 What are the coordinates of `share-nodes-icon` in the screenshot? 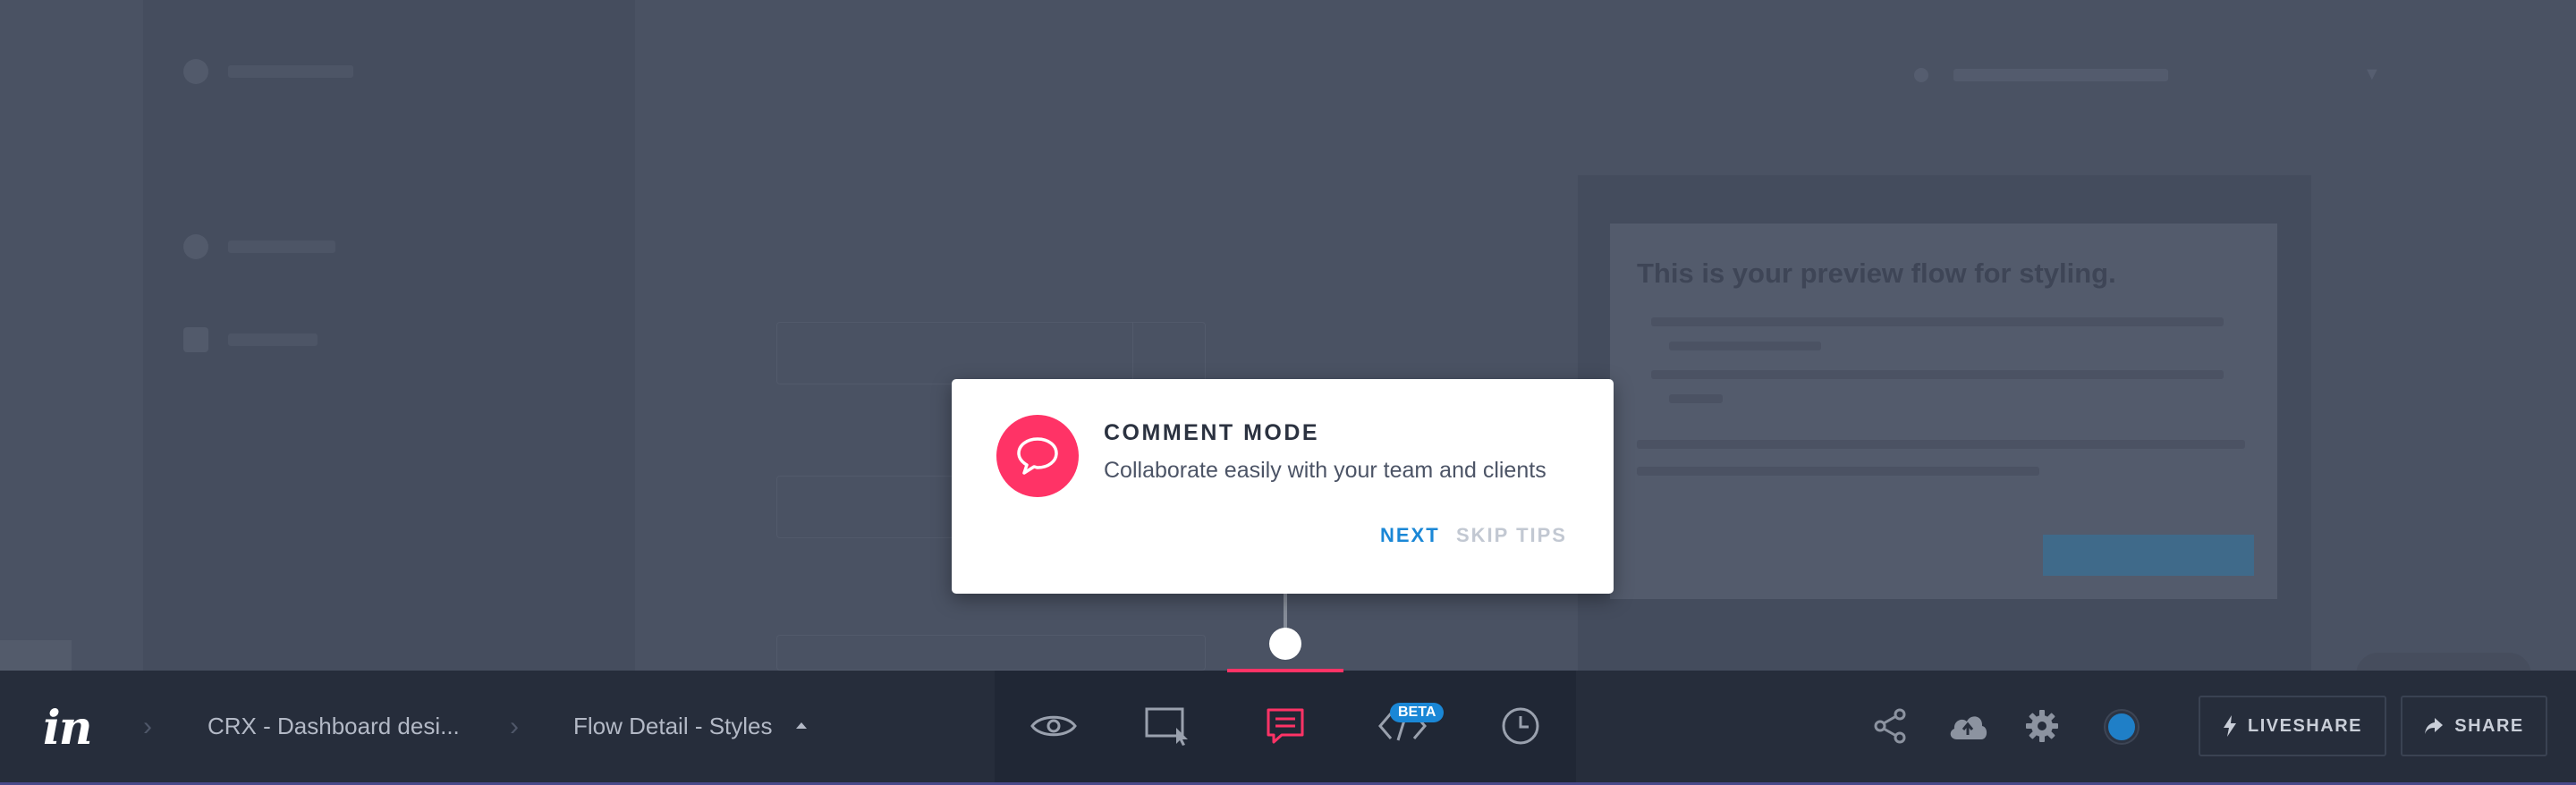 It's located at (1890, 726).